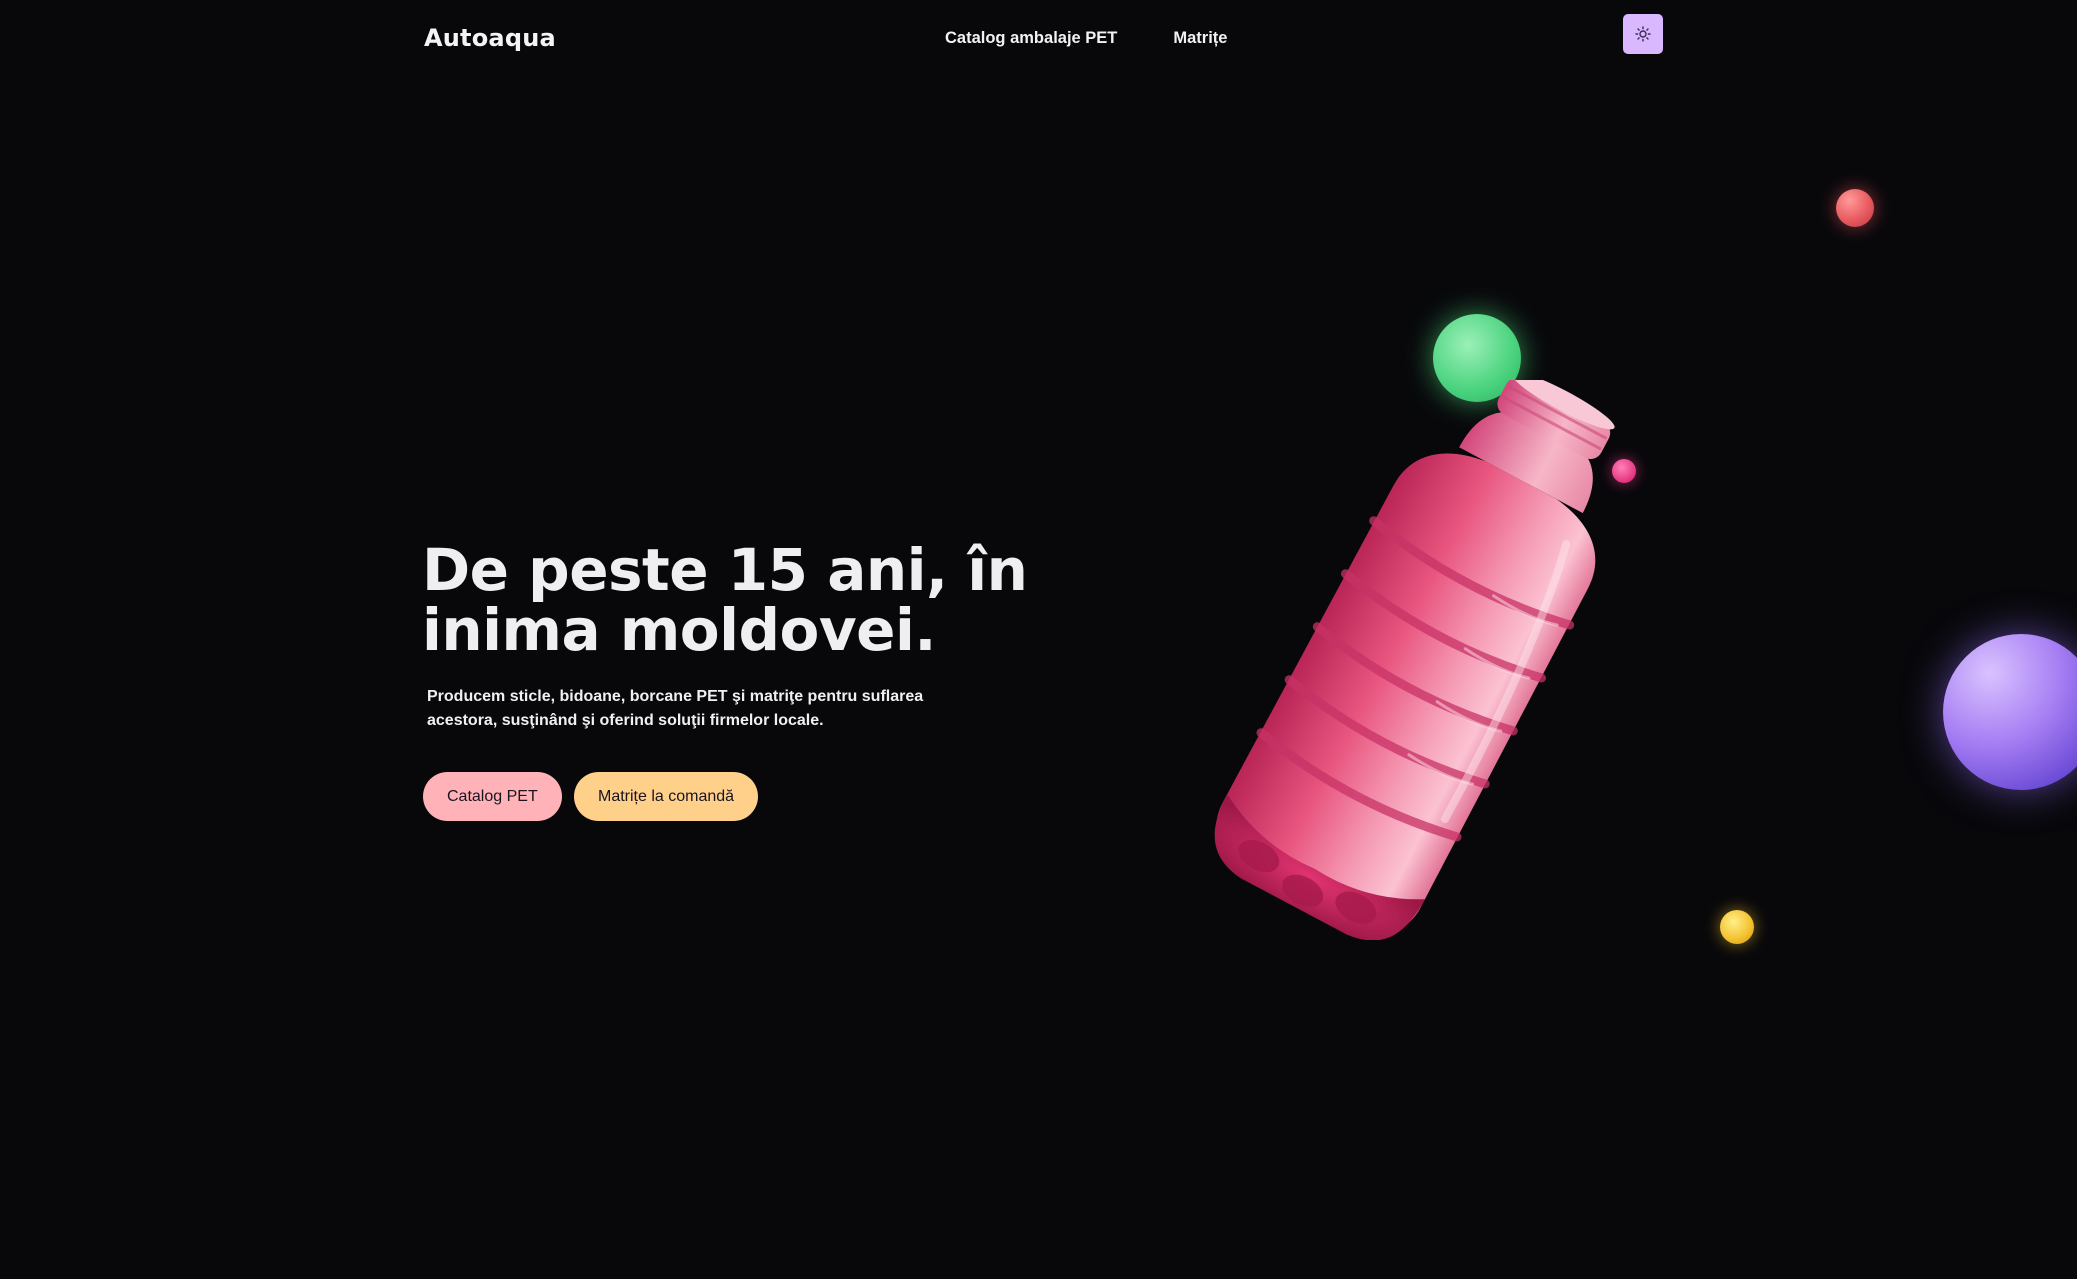 Image resolution: width=2077 pixels, height=1279 pixels. I want to click on hero-title-line: De peste 15 ani, în, so click(725, 570).